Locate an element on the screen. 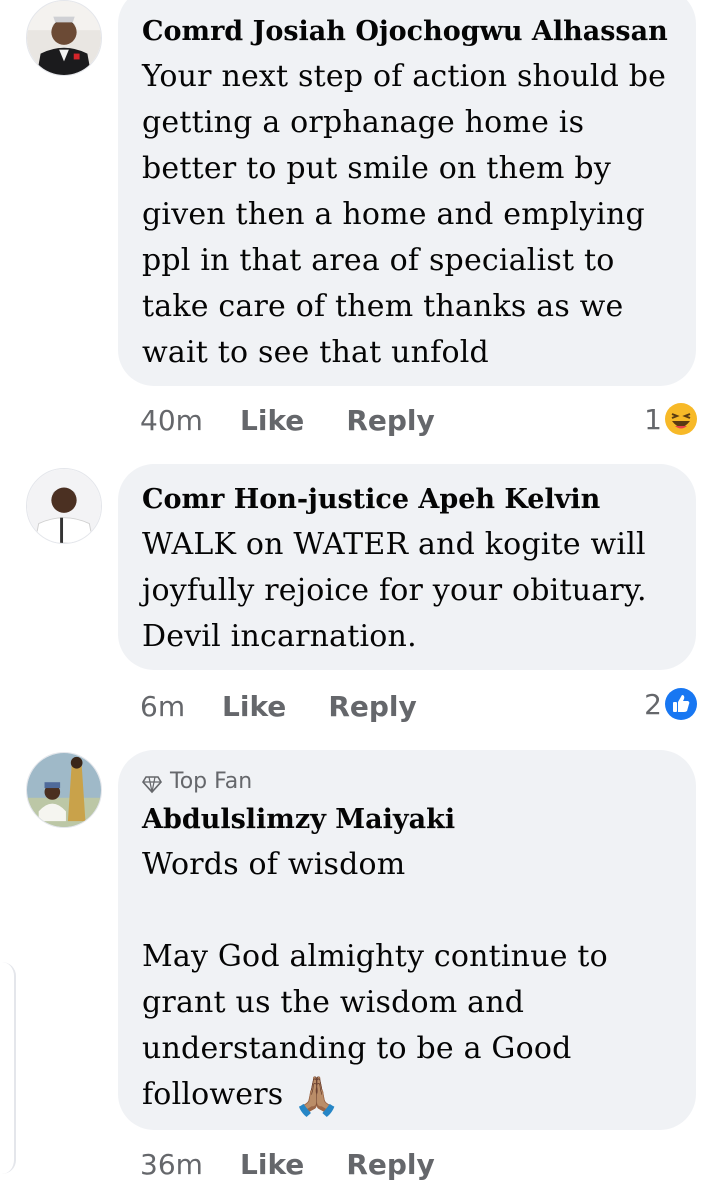  comment-actions: 40m Like Reply is located at coordinates (287, 420).